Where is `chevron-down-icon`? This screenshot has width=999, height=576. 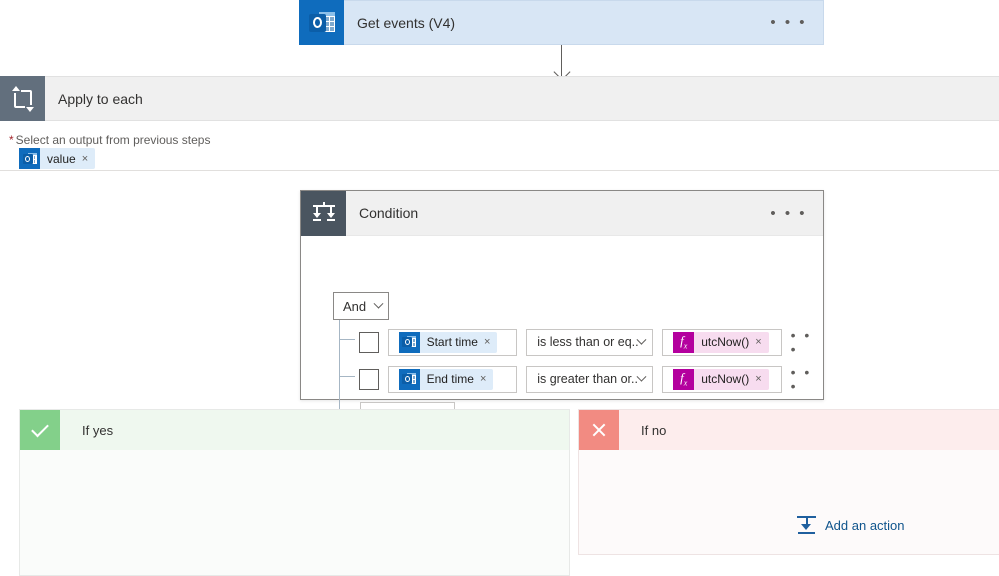 chevron-down-icon is located at coordinates (378, 303).